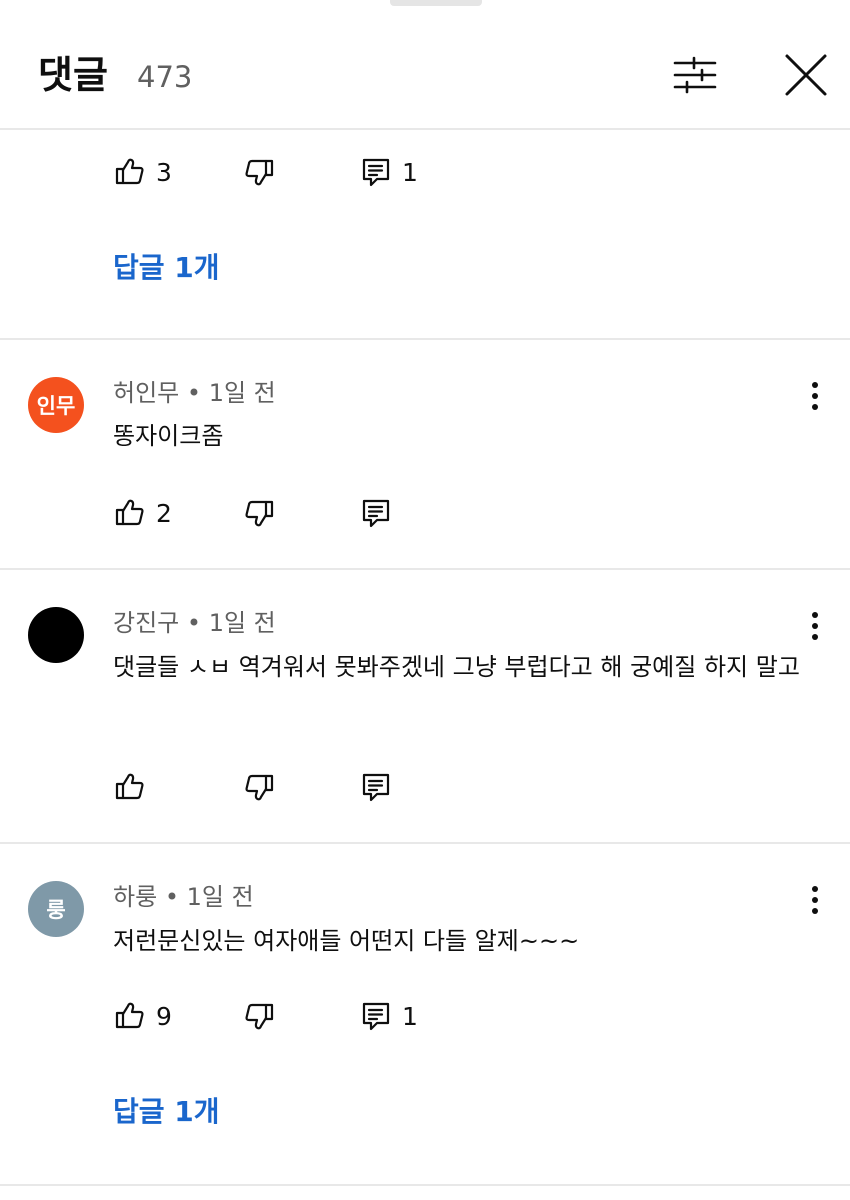 Image resolution: width=850 pixels, height=1200 pixels. Describe the element at coordinates (425, 513) in the screenshot. I see `comment-actions: 2` at that location.